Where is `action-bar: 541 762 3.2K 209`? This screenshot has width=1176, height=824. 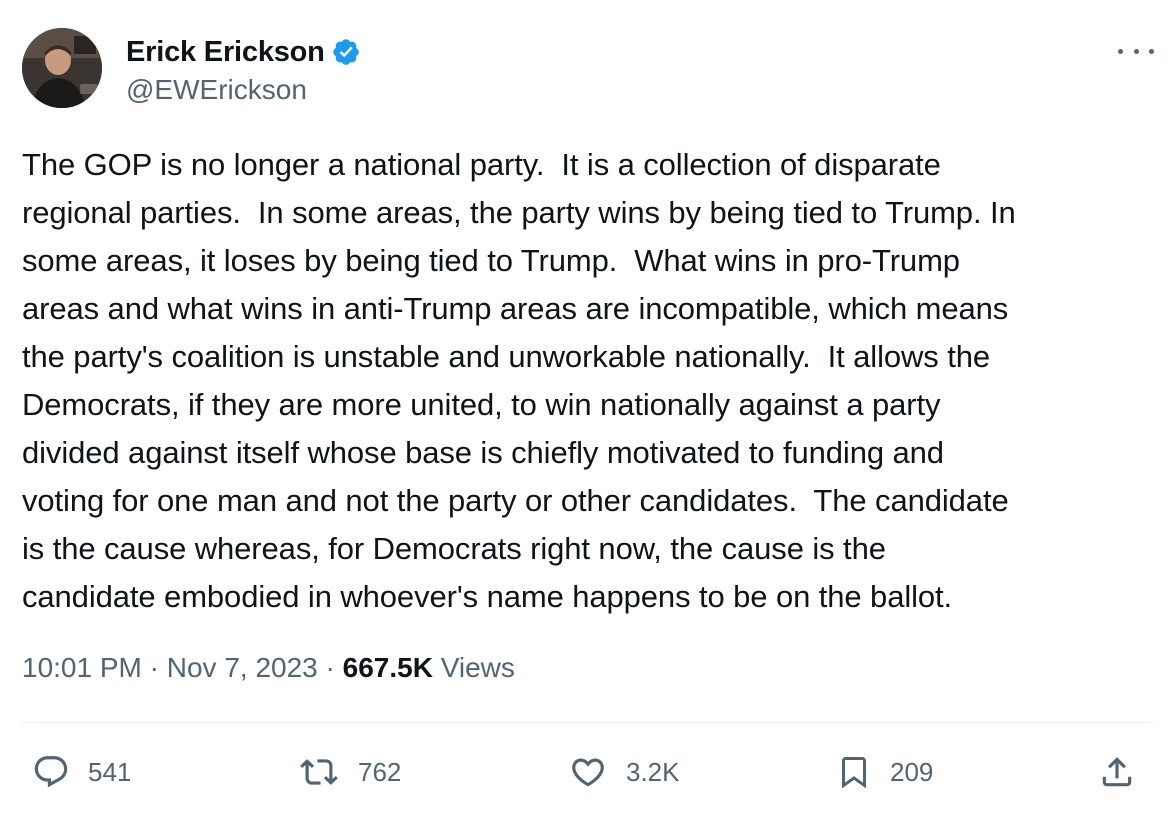
action-bar: 541 762 3.2K 209 is located at coordinates (588, 772).